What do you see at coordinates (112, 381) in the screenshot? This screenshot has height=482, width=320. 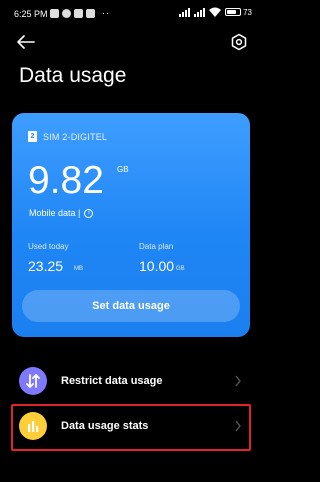 I see `restrict-data-usage-label: Restrict data usage` at bounding box center [112, 381].